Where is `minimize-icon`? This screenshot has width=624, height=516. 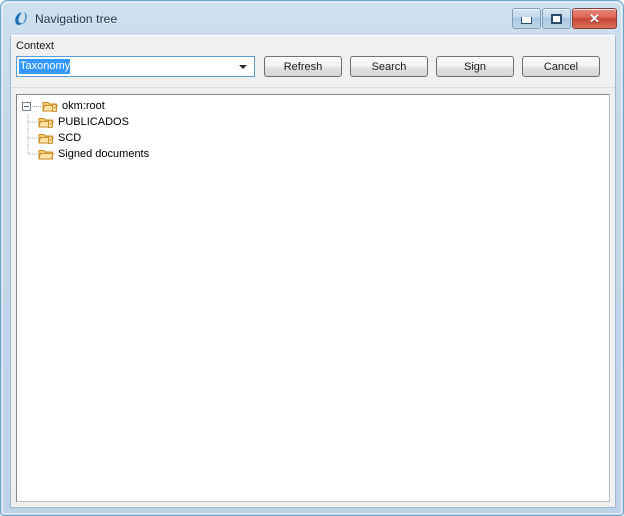 minimize-icon is located at coordinates (526, 20).